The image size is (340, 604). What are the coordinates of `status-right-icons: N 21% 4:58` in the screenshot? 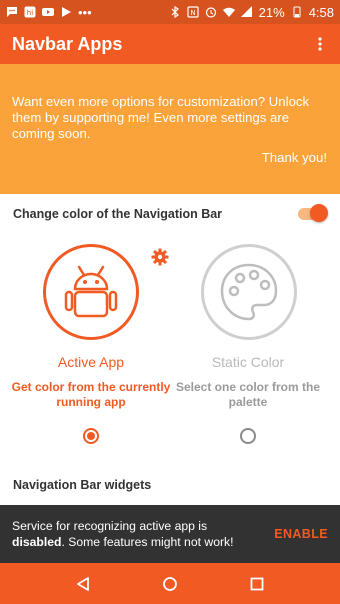 It's located at (251, 12).